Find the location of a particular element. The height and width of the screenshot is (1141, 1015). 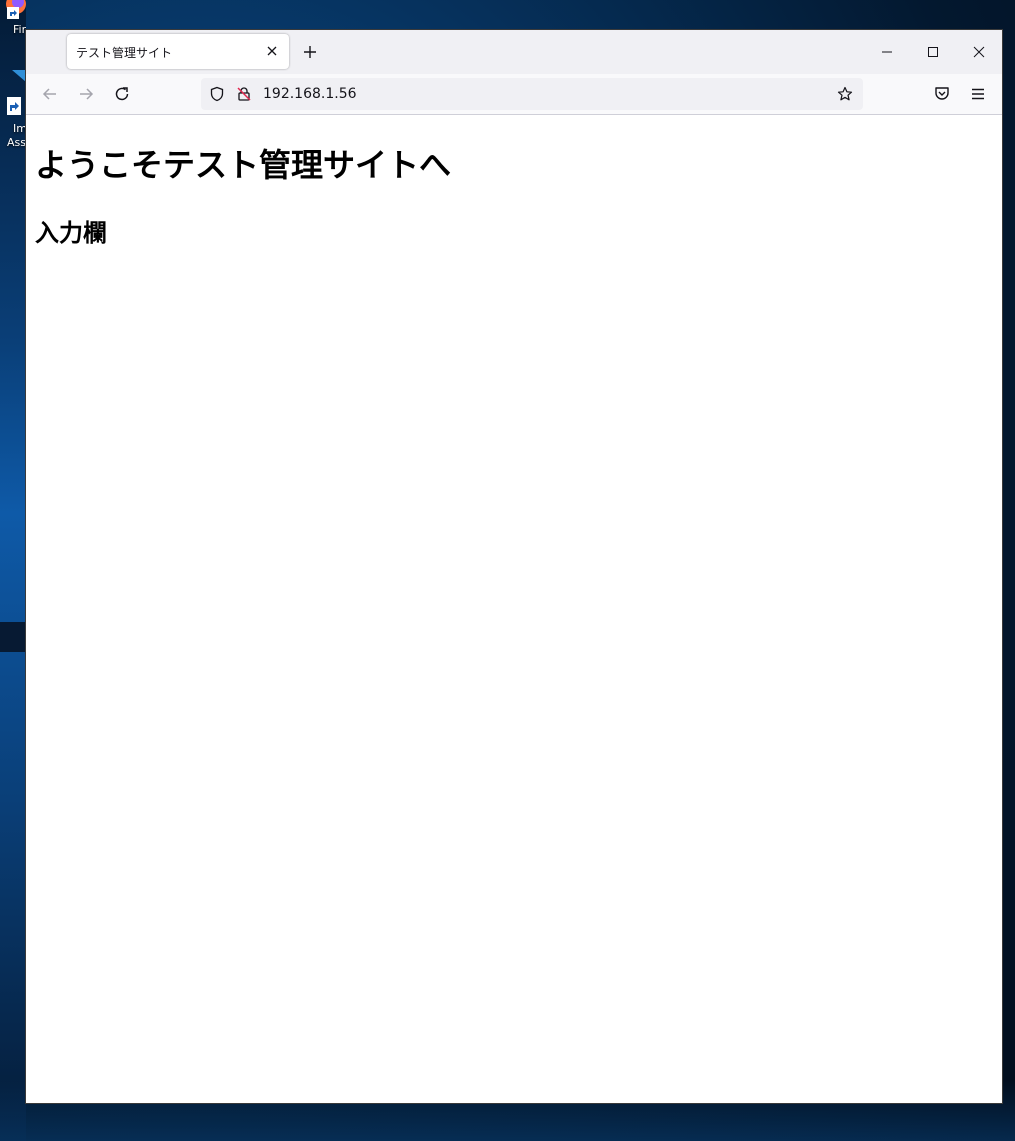

minimize-icon is located at coordinates (887, 52).